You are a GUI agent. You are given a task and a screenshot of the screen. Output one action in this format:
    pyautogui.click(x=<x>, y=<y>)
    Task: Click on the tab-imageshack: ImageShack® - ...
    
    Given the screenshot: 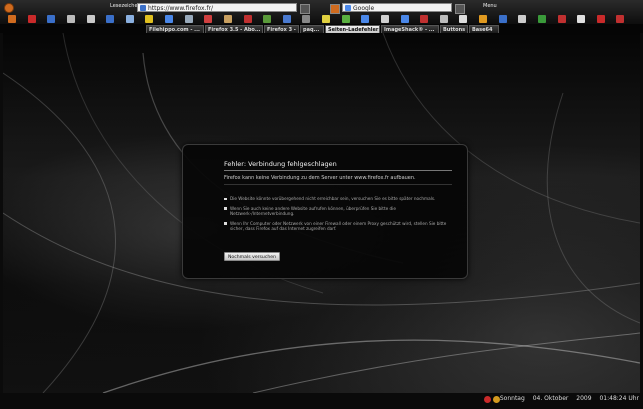 What is the action you would take?
    pyautogui.click(x=410, y=29)
    